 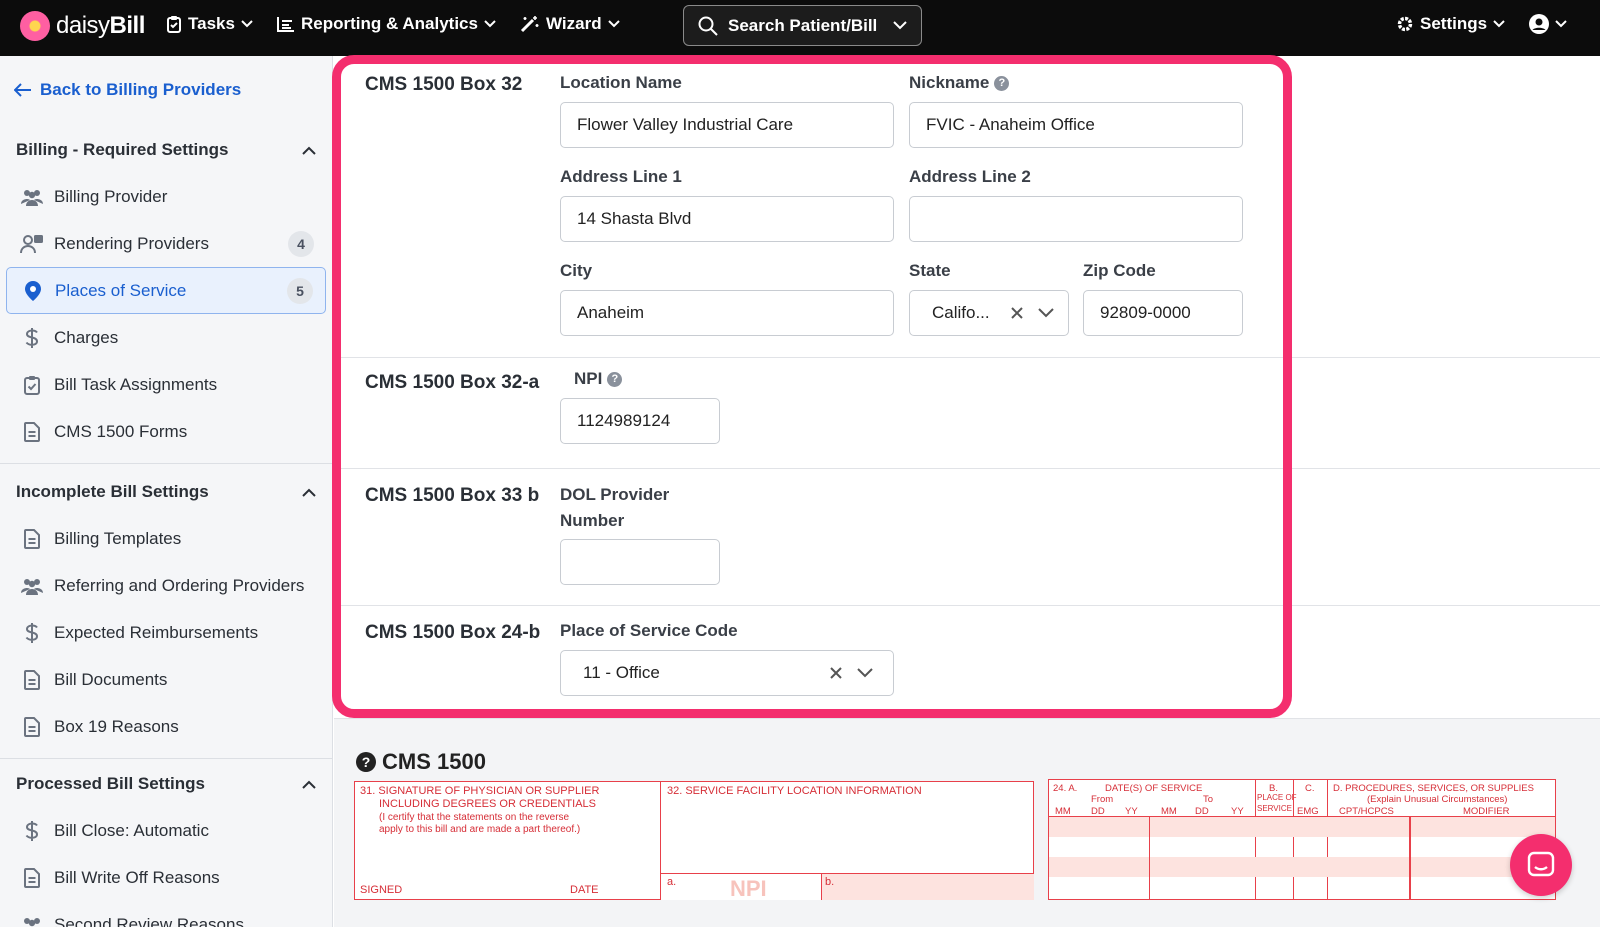 I want to click on box31-date: DATE, so click(x=584, y=890).